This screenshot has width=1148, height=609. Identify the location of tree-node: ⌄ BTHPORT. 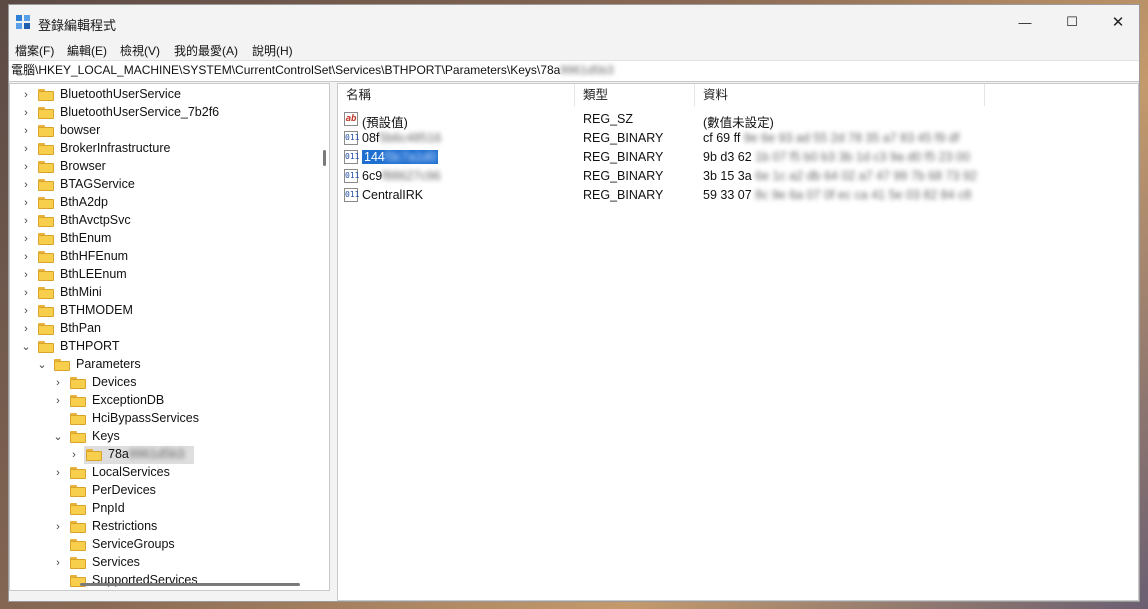
(165, 347).